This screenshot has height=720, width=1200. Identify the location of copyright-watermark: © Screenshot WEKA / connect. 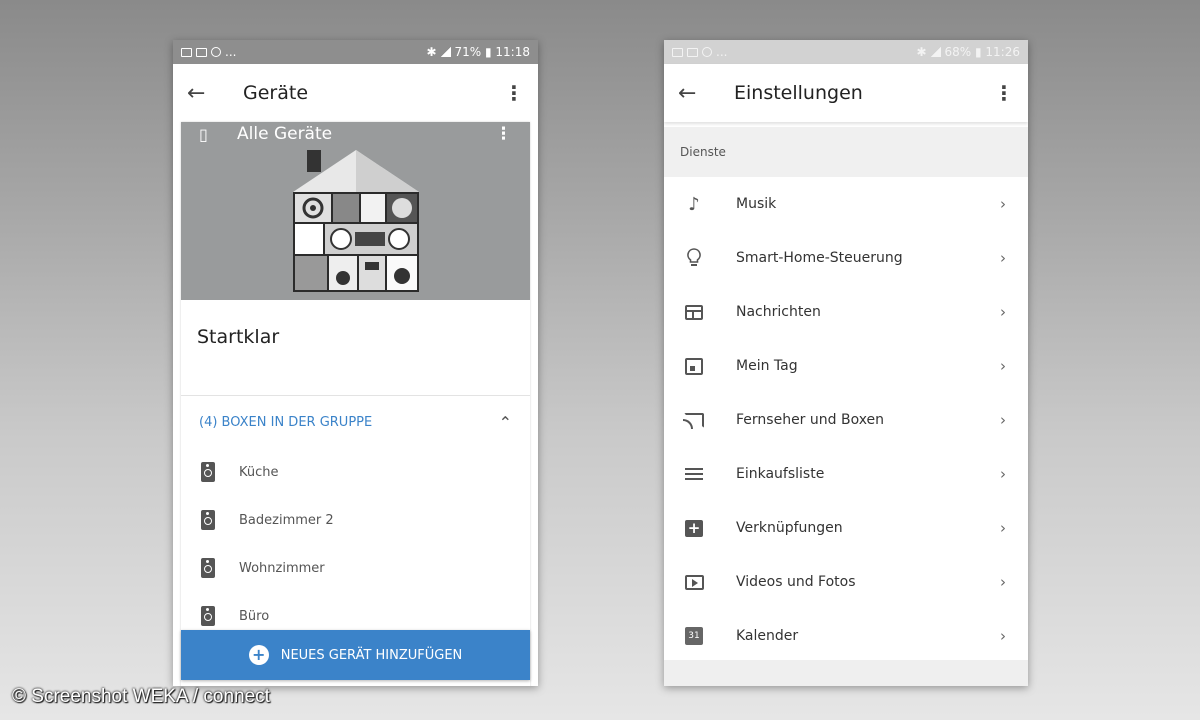
(141, 696).